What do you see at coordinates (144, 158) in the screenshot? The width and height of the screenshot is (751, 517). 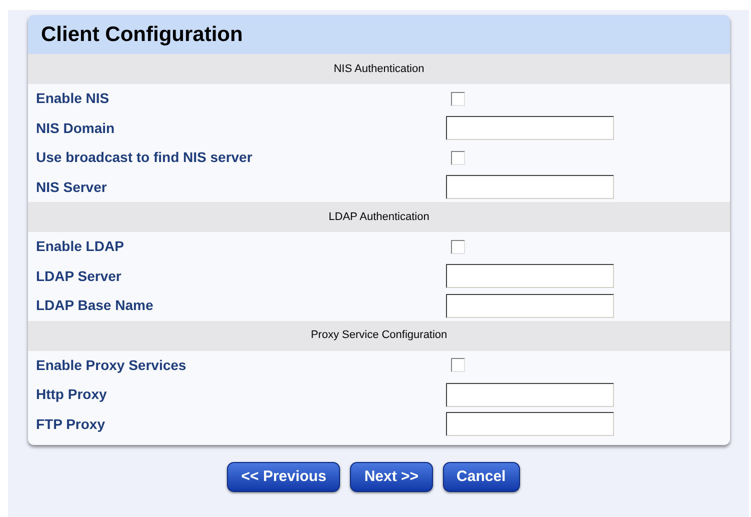 I see `field-label: Use broadcast to find NIS server` at bounding box center [144, 158].